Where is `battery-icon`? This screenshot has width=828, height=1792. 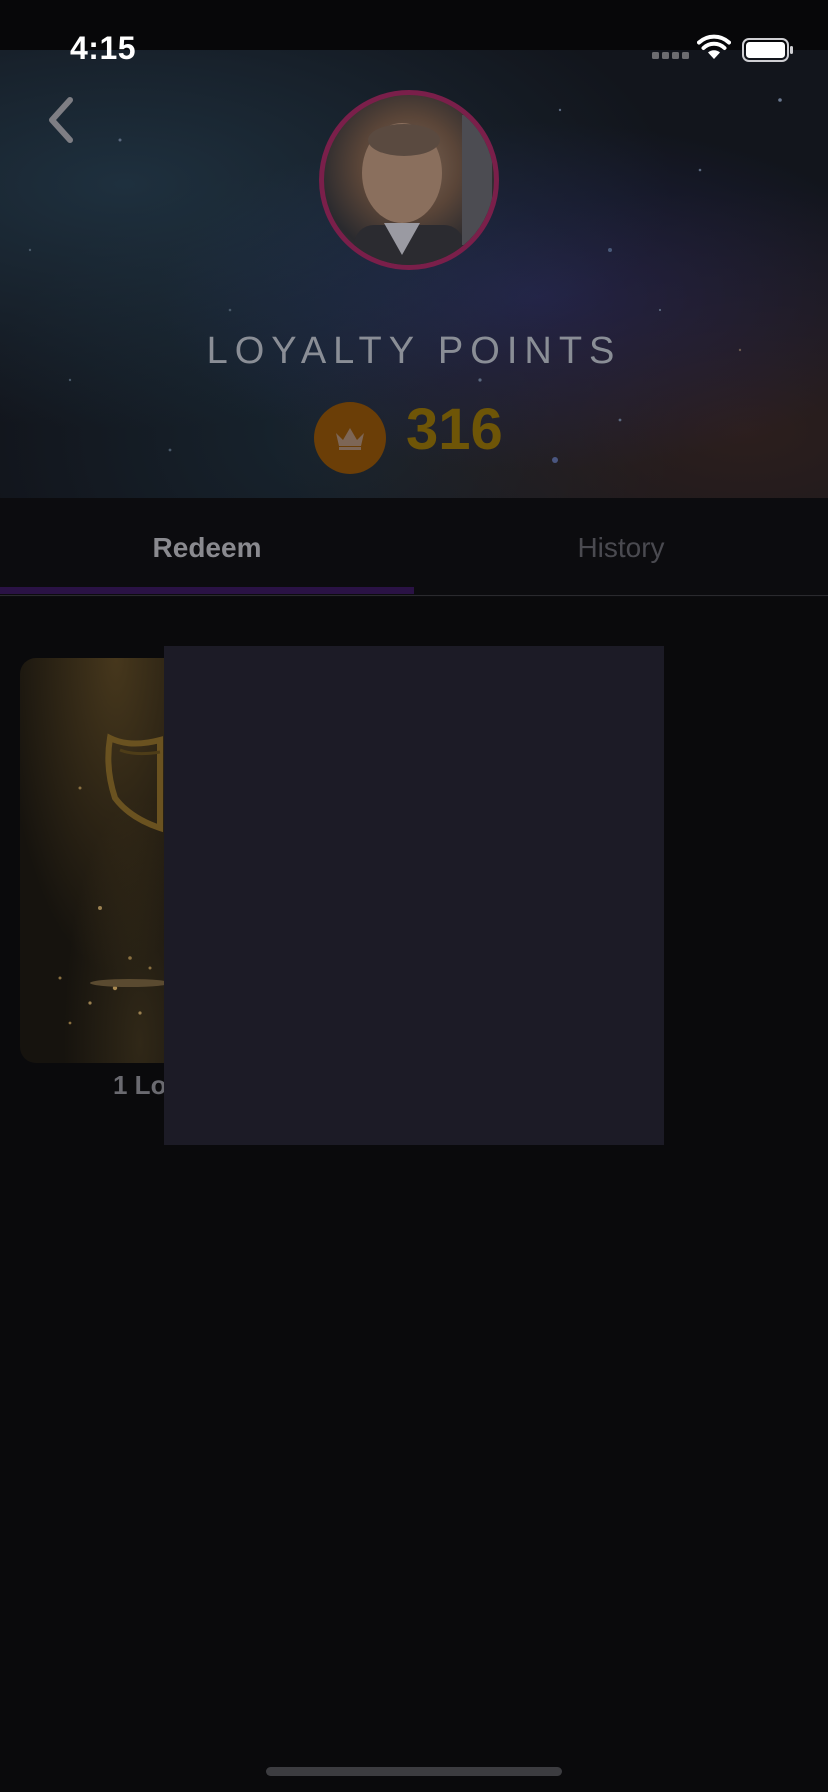 battery-icon is located at coordinates (767, 50).